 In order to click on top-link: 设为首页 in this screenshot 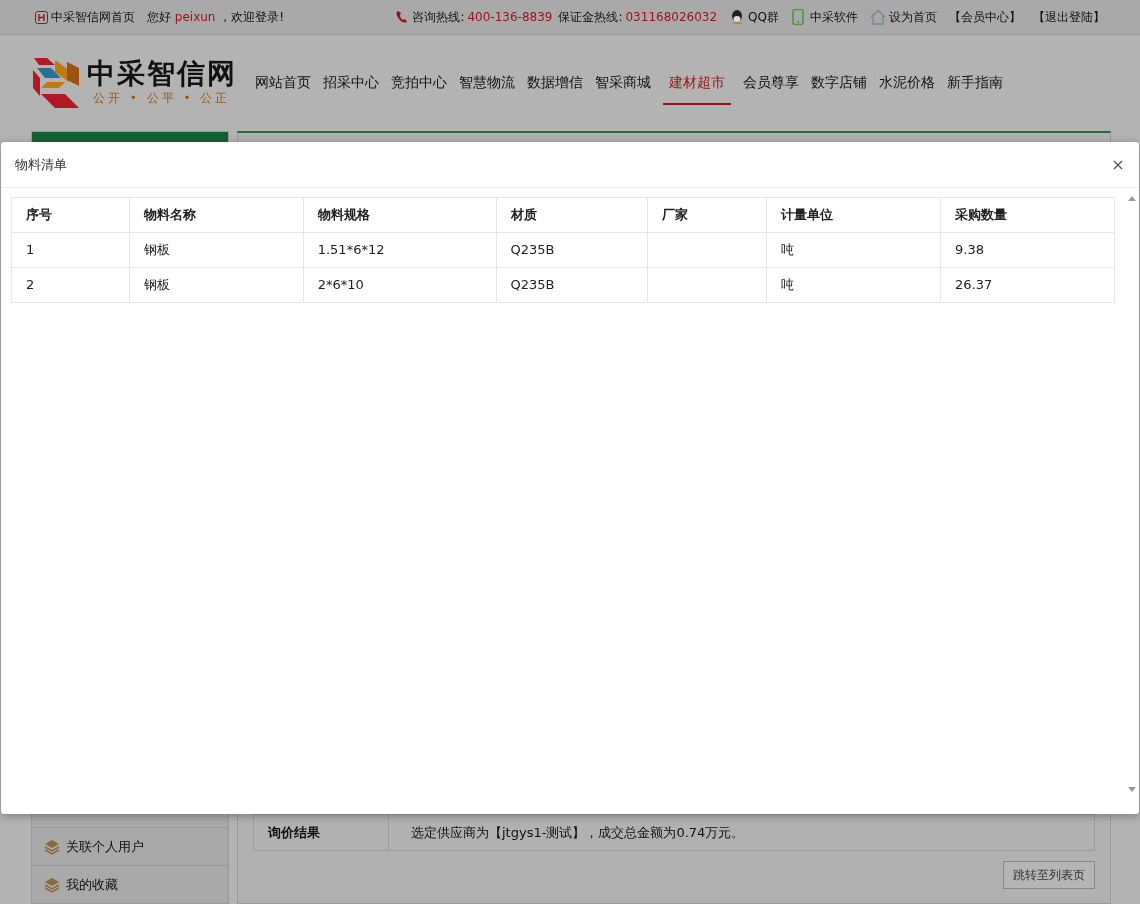, I will do `click(913, 17)`.